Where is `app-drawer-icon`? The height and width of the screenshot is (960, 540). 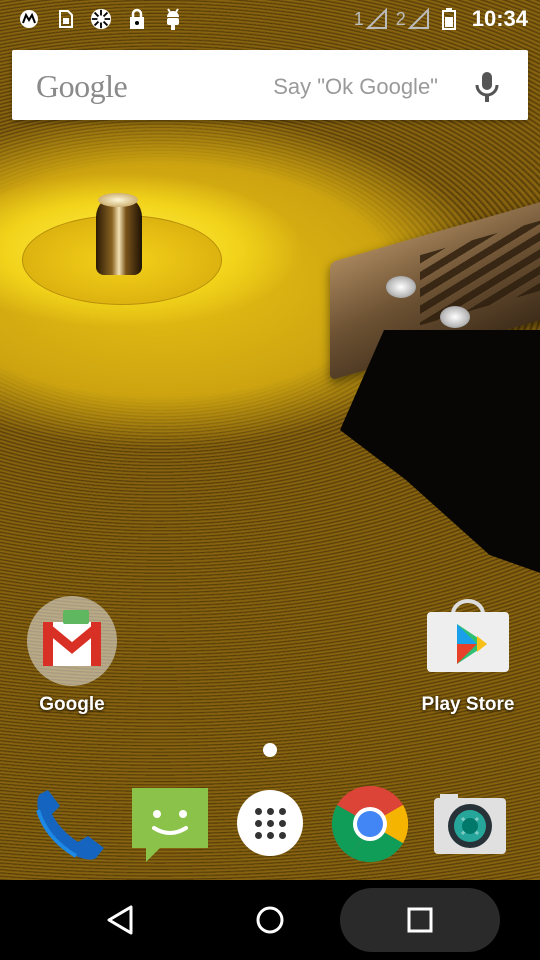 app-drawer-icon is located at coordinates (270, 824).